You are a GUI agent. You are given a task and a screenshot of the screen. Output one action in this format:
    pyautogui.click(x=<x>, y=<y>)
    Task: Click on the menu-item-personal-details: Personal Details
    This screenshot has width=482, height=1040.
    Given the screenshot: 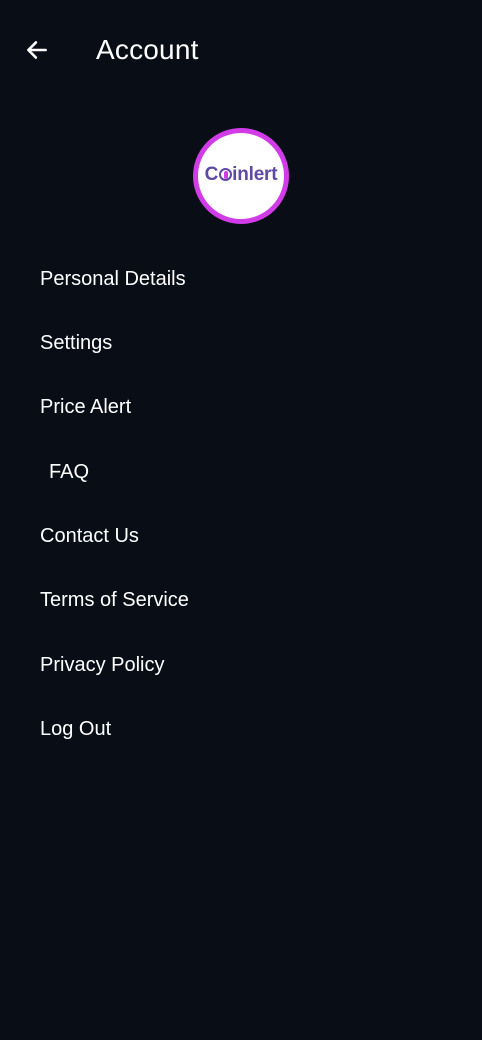 What is the action you would take?
    pyautogui.click(x=151, y=279)
    